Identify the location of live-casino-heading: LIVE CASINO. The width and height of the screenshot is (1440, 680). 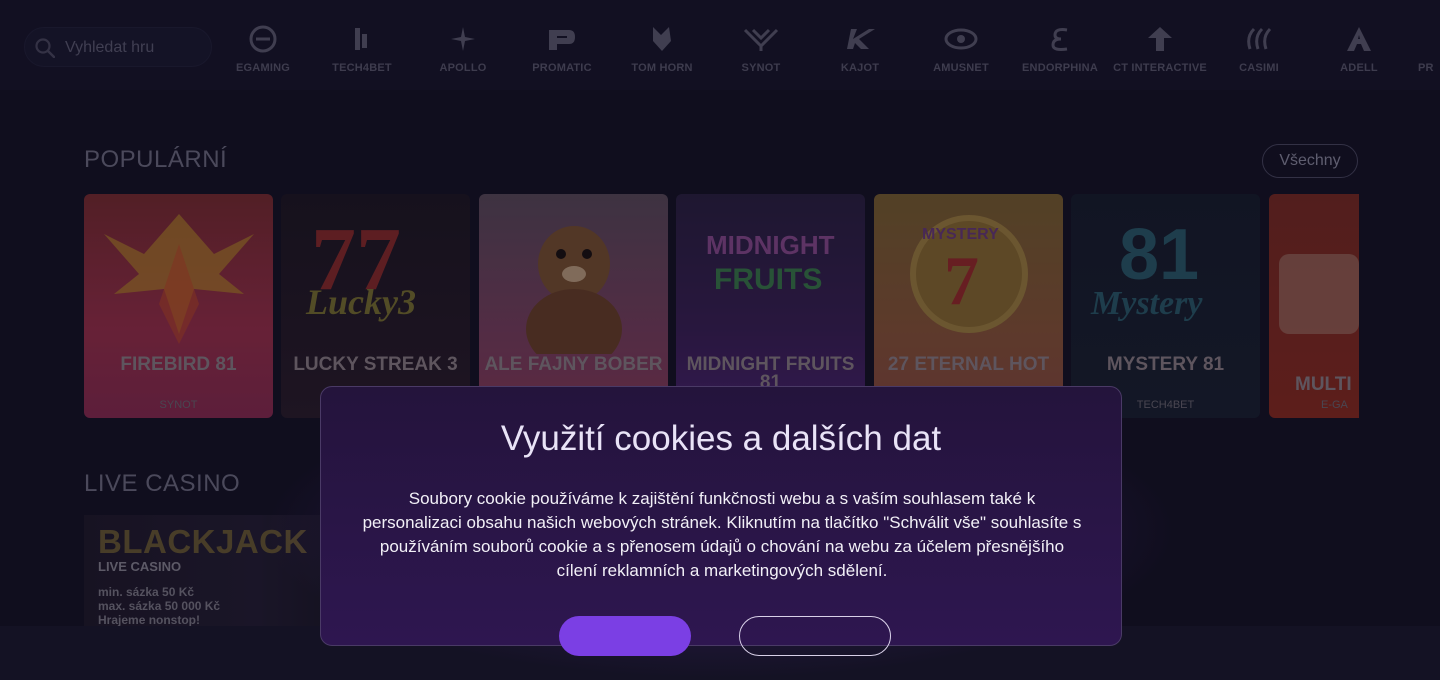
(162, 483).